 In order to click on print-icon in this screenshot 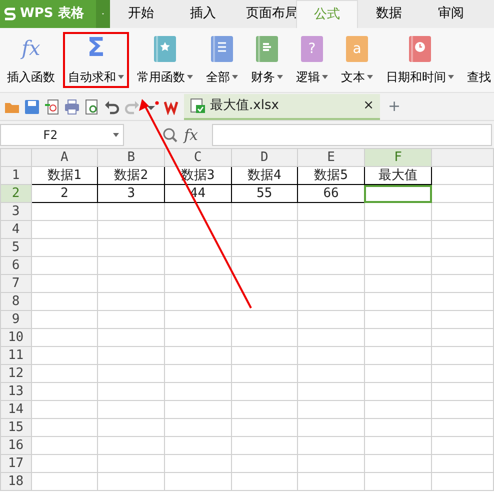, I will do `click(72, 106)`.